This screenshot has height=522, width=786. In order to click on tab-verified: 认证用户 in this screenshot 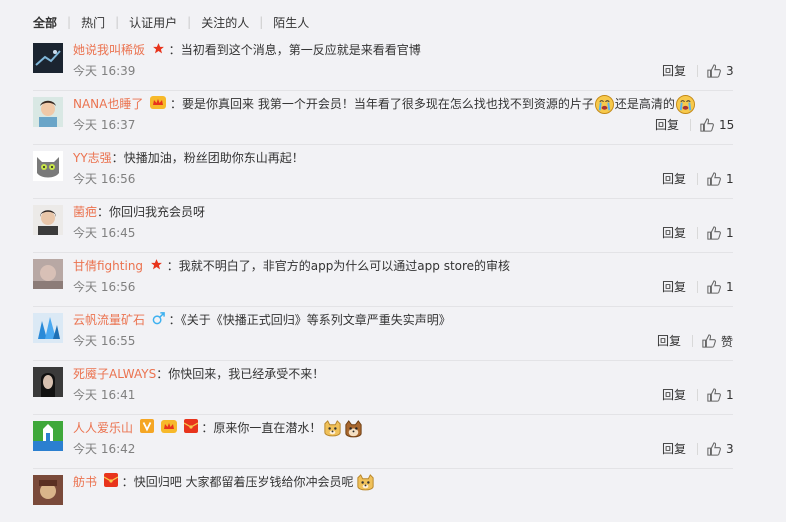, I will do `click(153, 22)`.